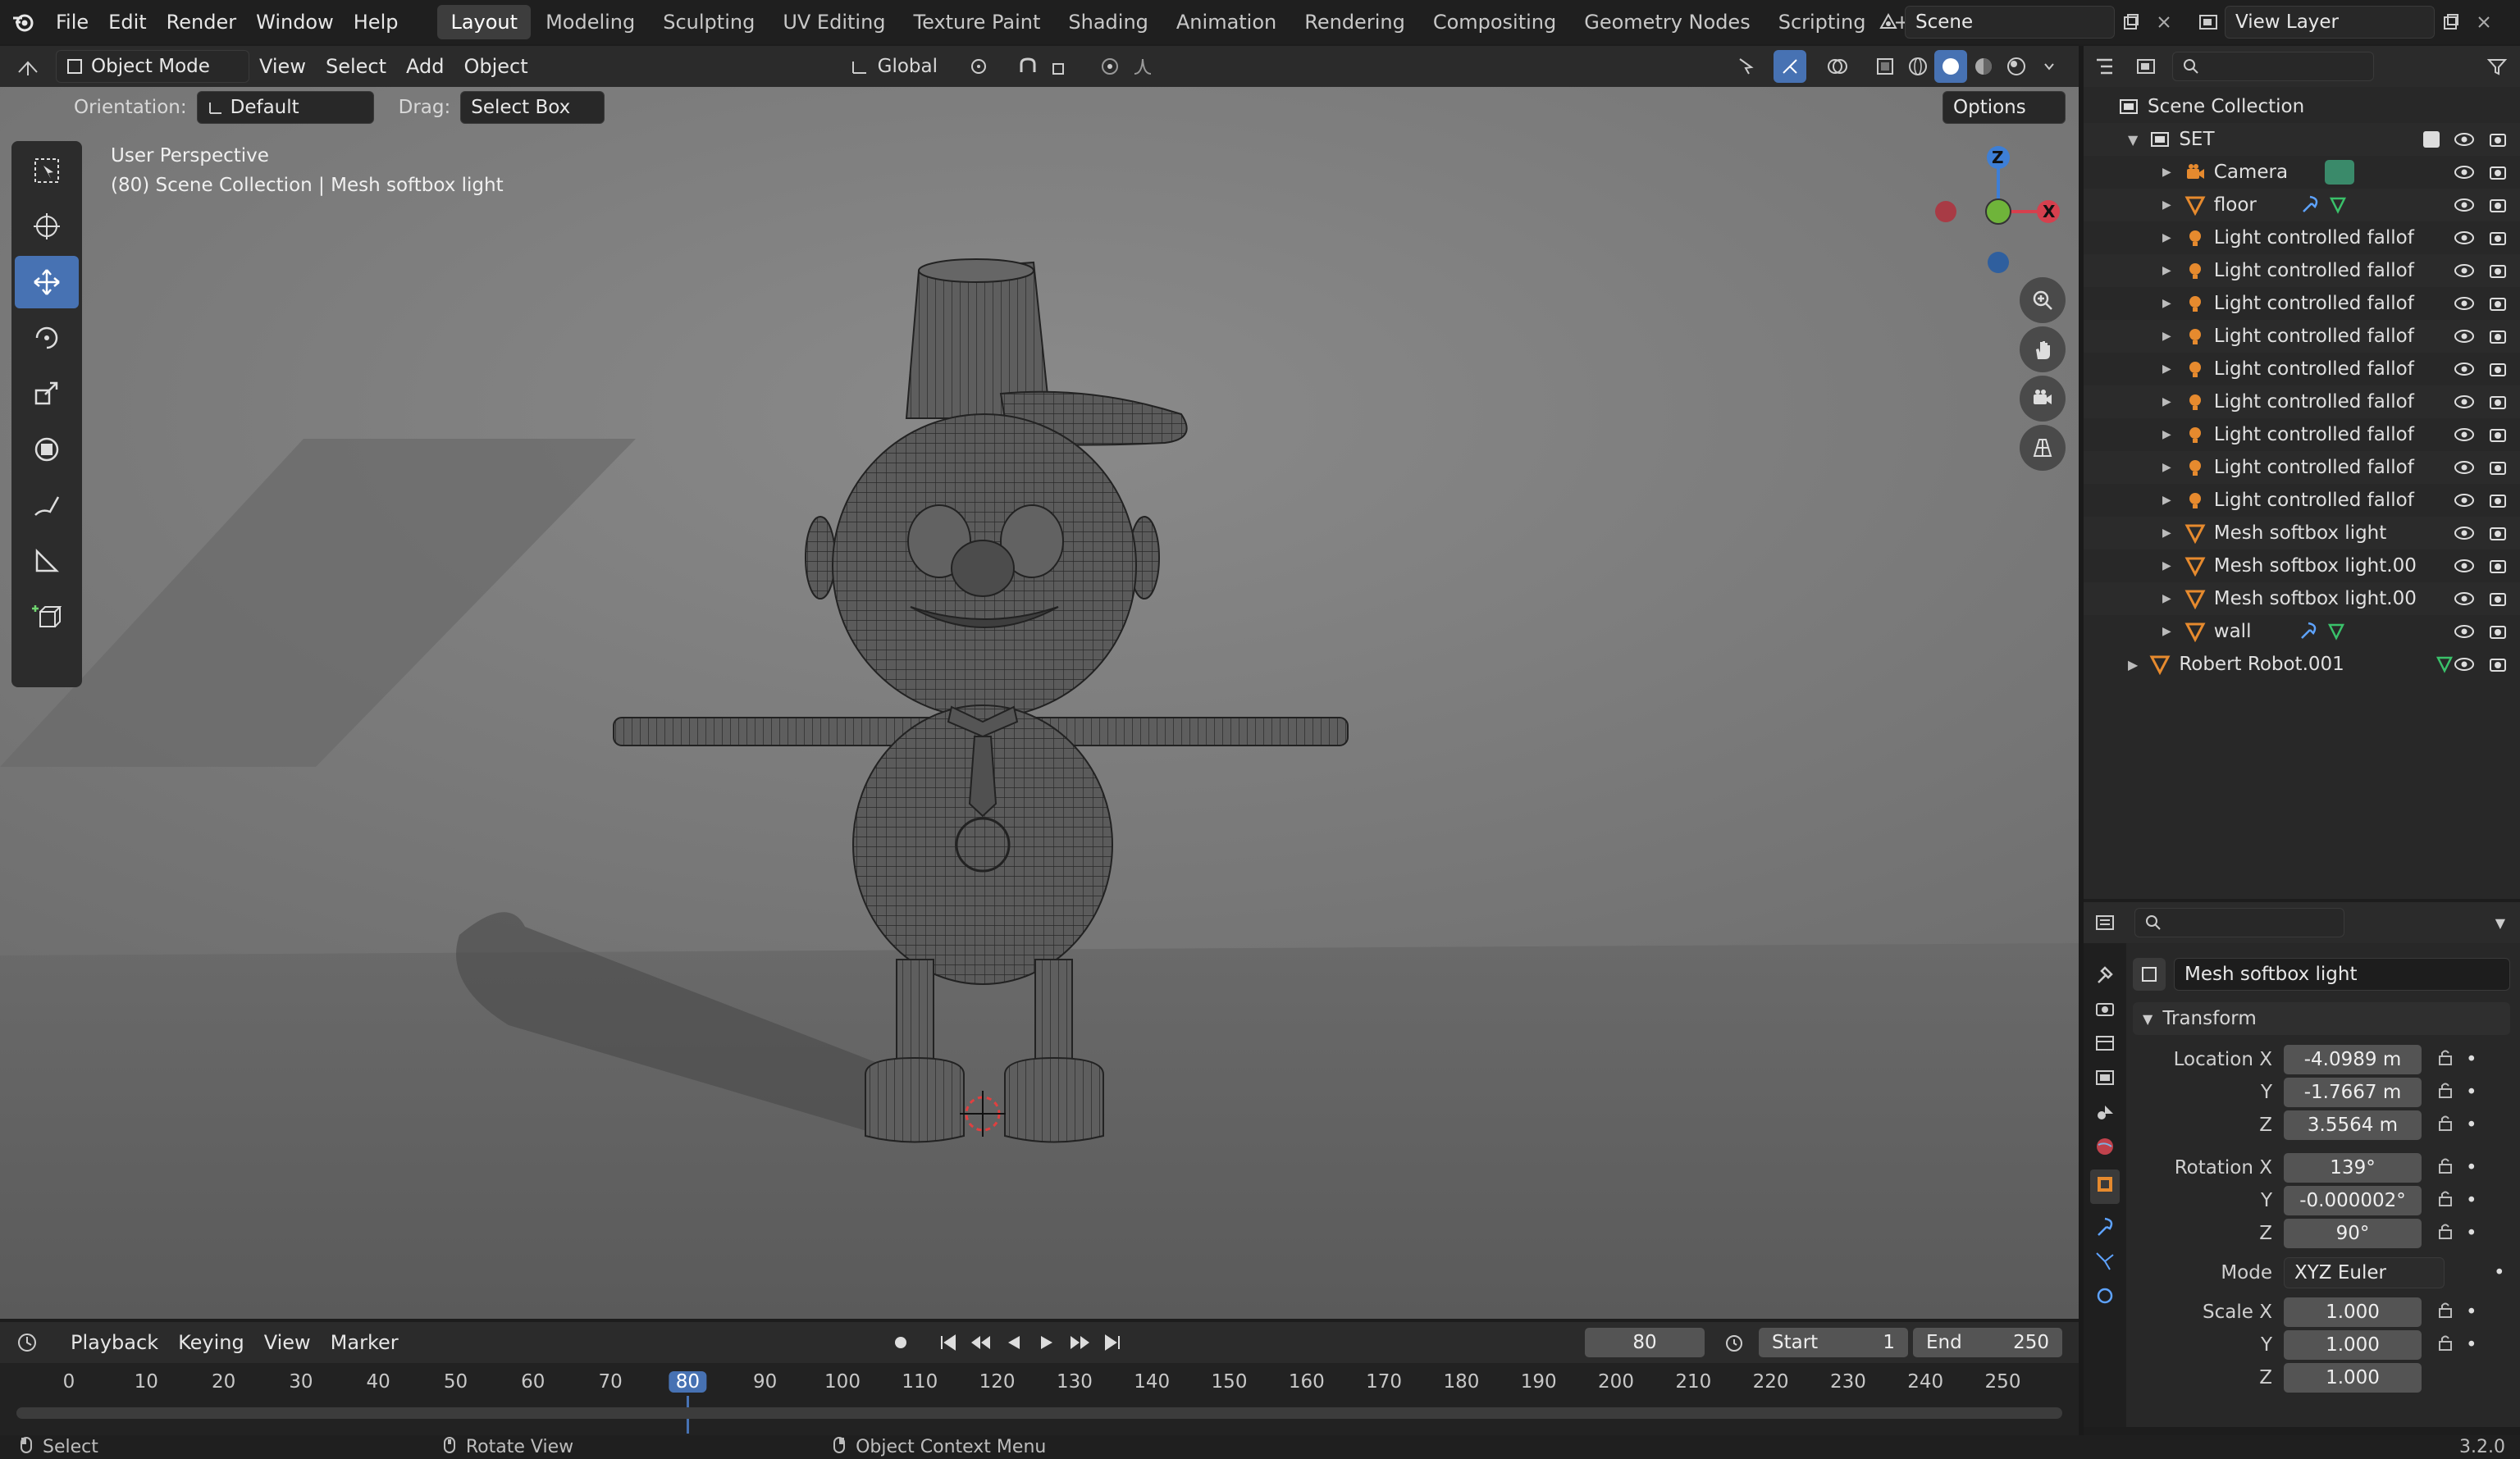 The image size is (2520, 1459). Describe the element at coordinates (1837, 66) in the screenshot. I see `overlays-icon` at that location.